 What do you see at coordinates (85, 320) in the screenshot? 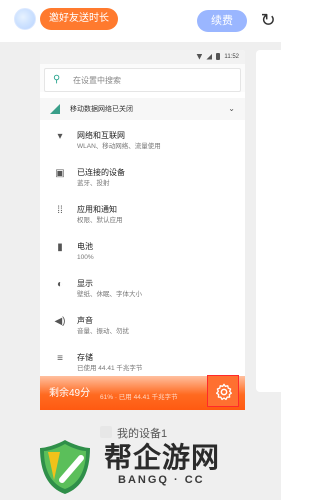
I see `setting-title: 声音` at bounding box center [85, 320].